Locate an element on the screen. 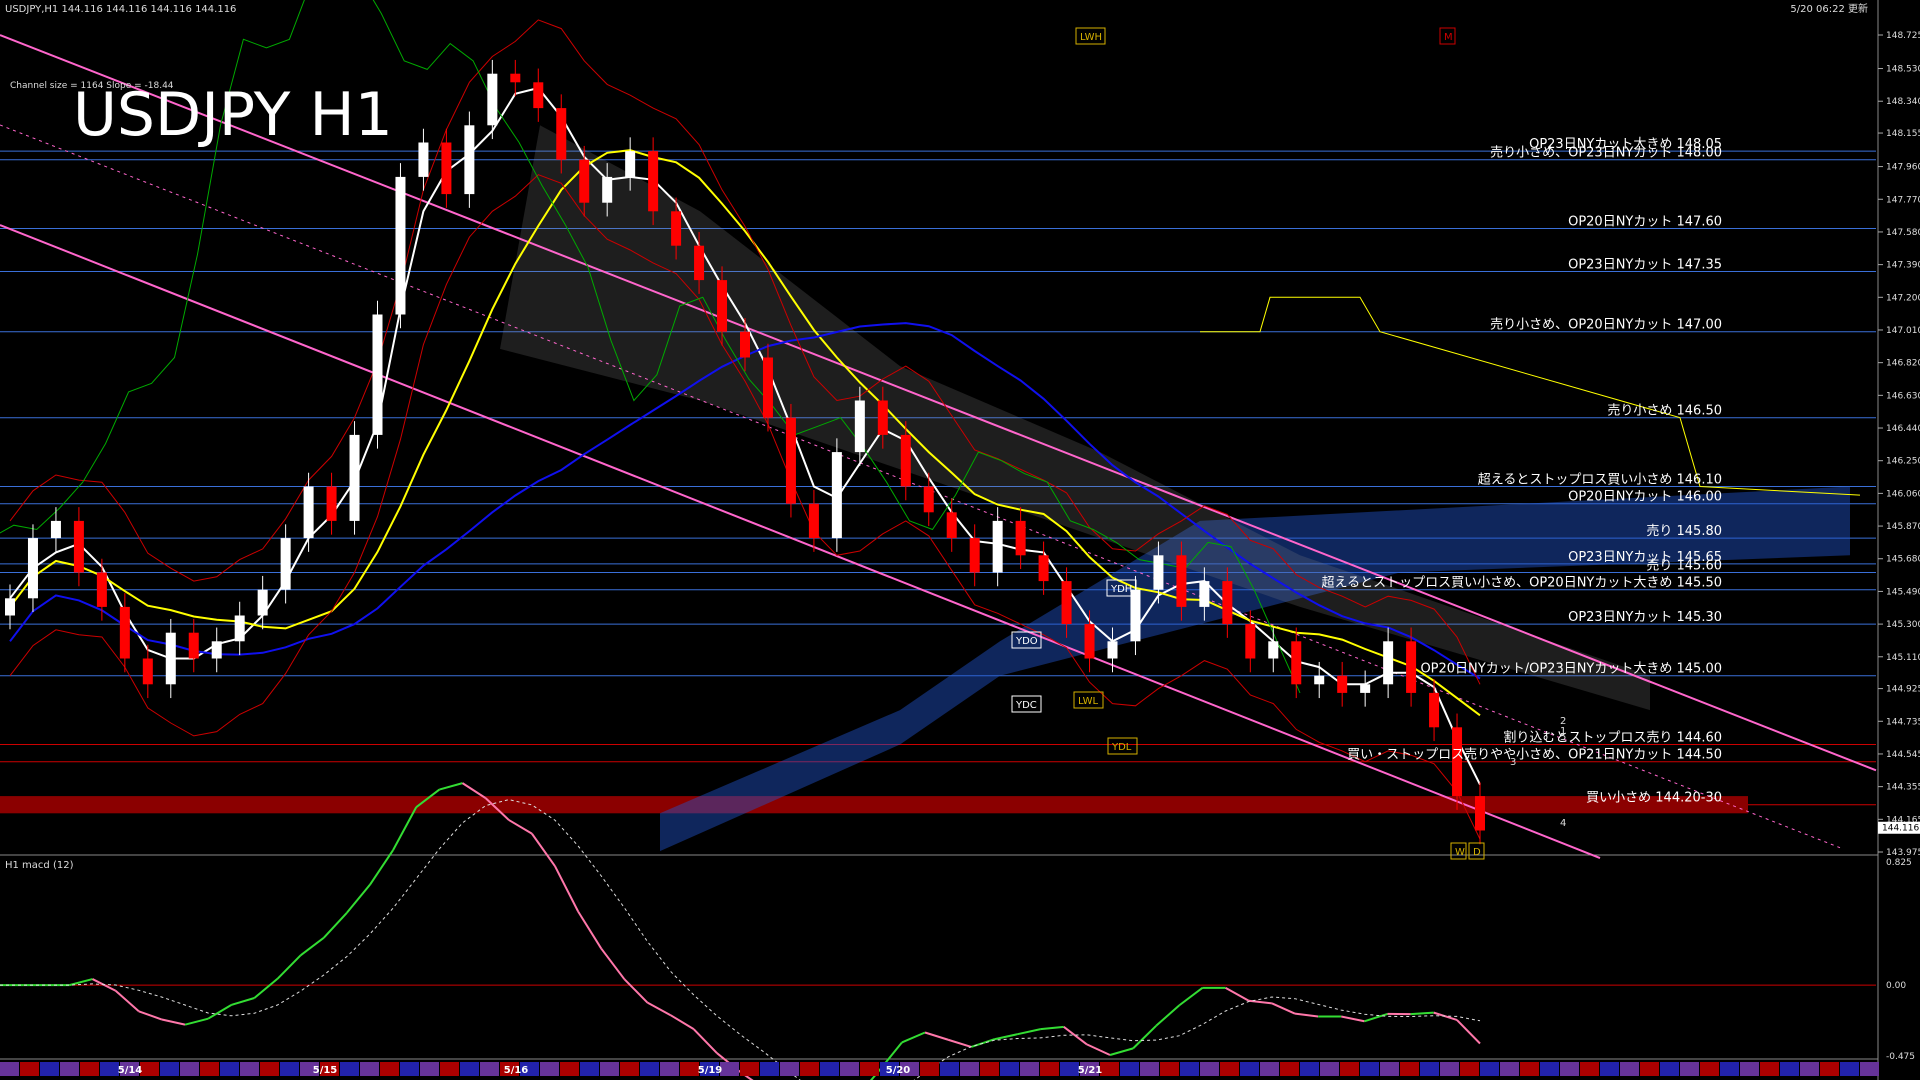 The image size is (1920, 1080). price-tick-label: 146.820 is located at coordinates (1903, 364).